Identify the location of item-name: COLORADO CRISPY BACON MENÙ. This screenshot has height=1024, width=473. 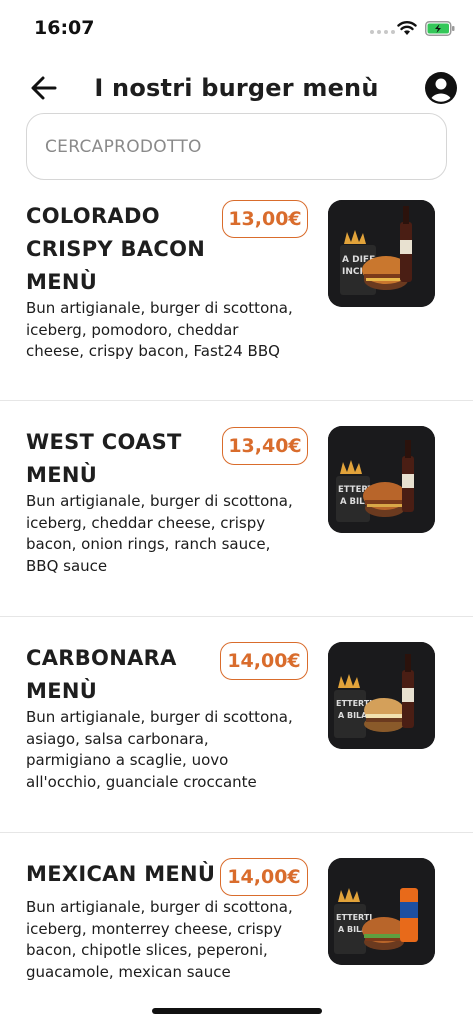
(116, 249).